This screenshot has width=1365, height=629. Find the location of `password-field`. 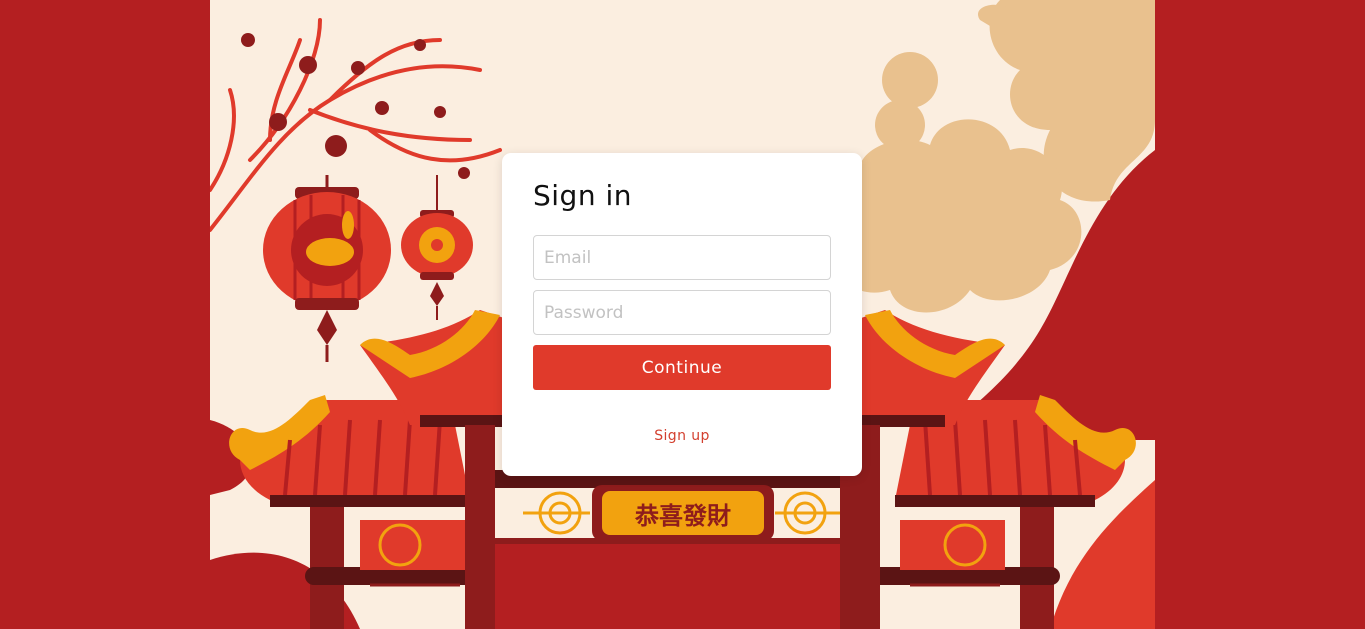

password-field is located at coordinates (682, 312).